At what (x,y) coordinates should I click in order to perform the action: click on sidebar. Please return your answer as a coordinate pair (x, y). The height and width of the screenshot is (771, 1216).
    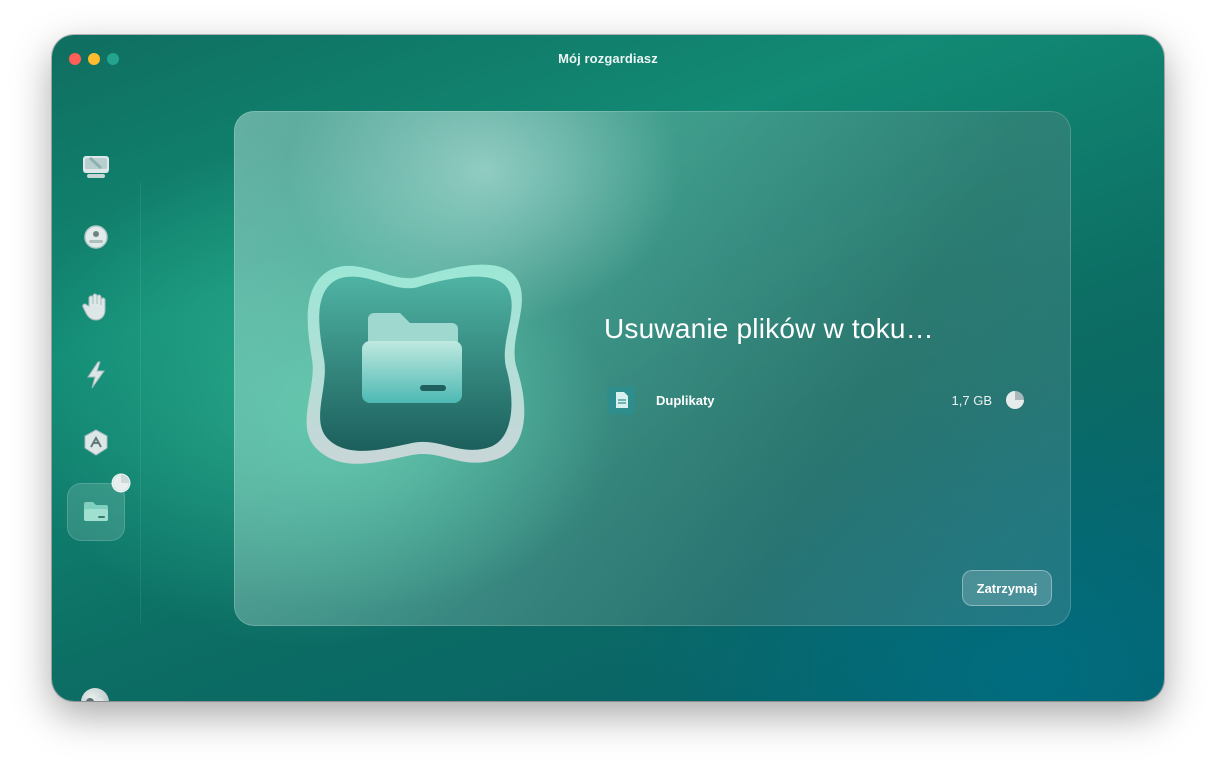
    Looking at the image, I should click on (97, 392).